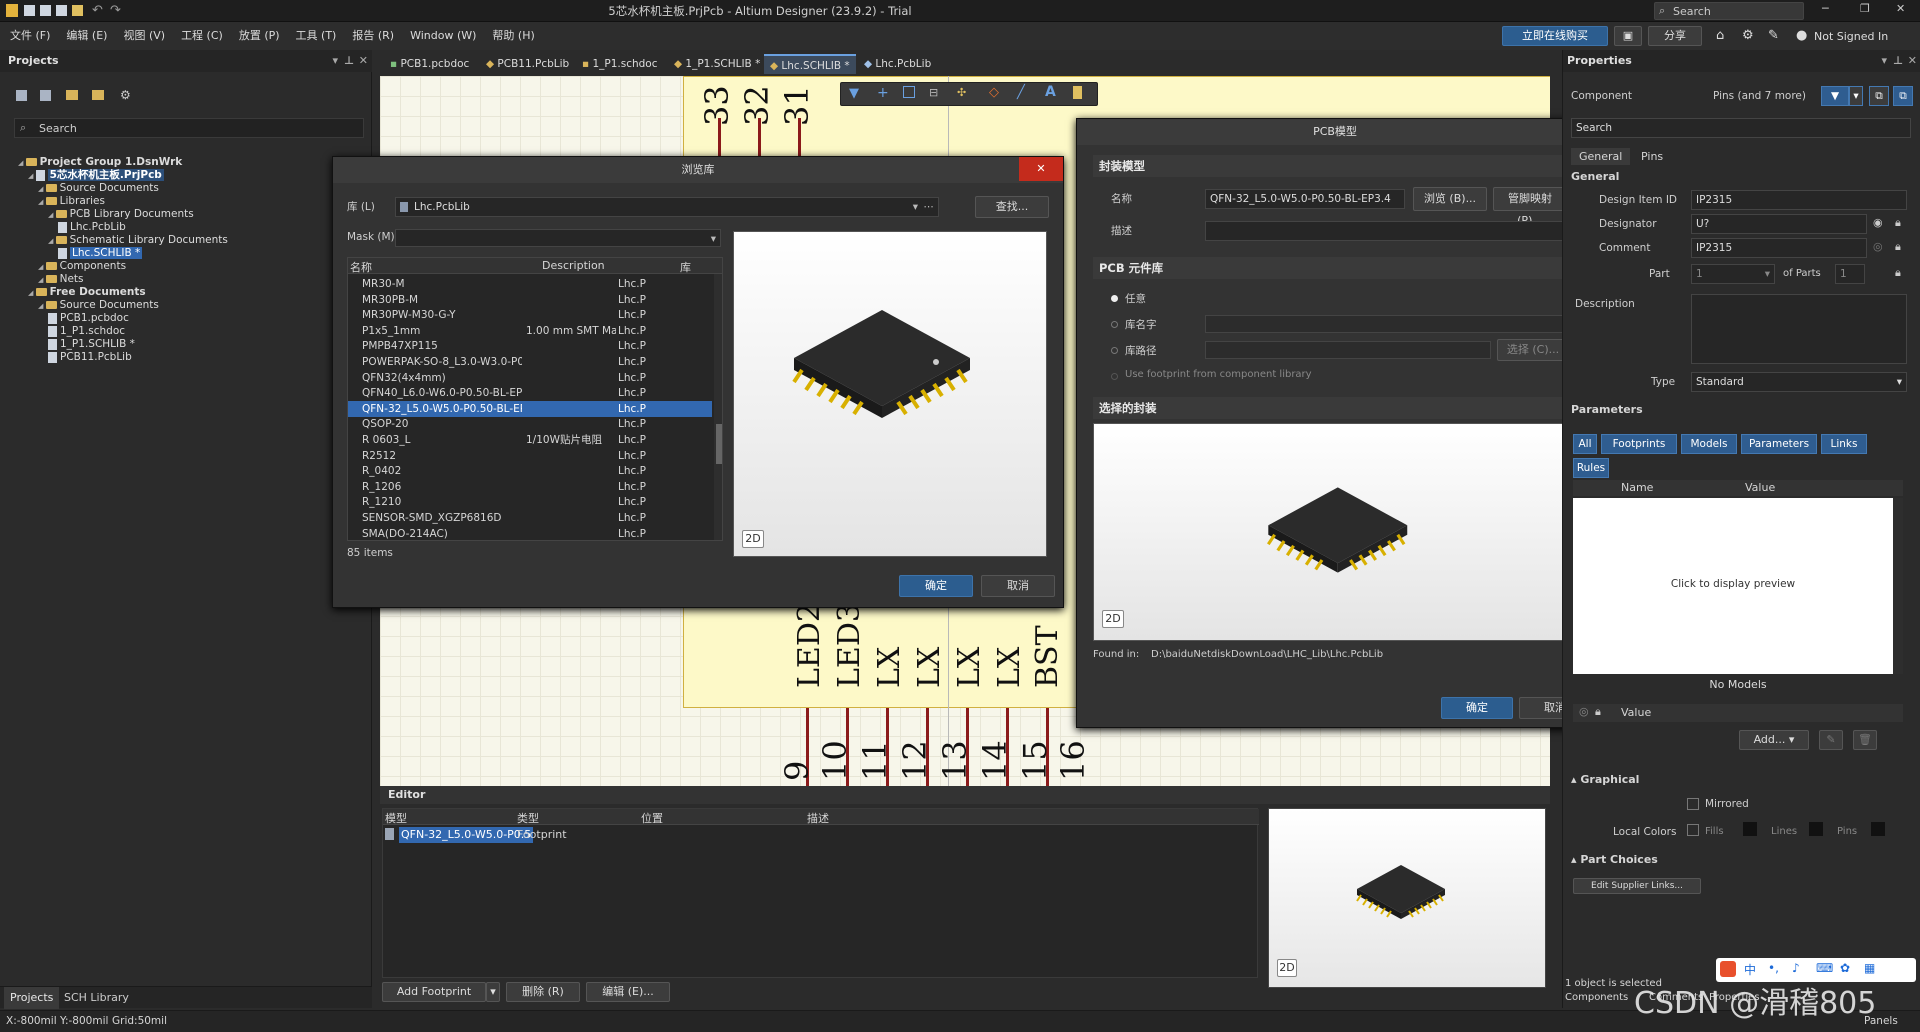 This screenshot has width=1920, height=1032. What do you see at coordinates (429, 64) in the screenshot?
I see `tab-pcb1: ▪ PCB1.pcbdoc` at bounding box center [429, 64].